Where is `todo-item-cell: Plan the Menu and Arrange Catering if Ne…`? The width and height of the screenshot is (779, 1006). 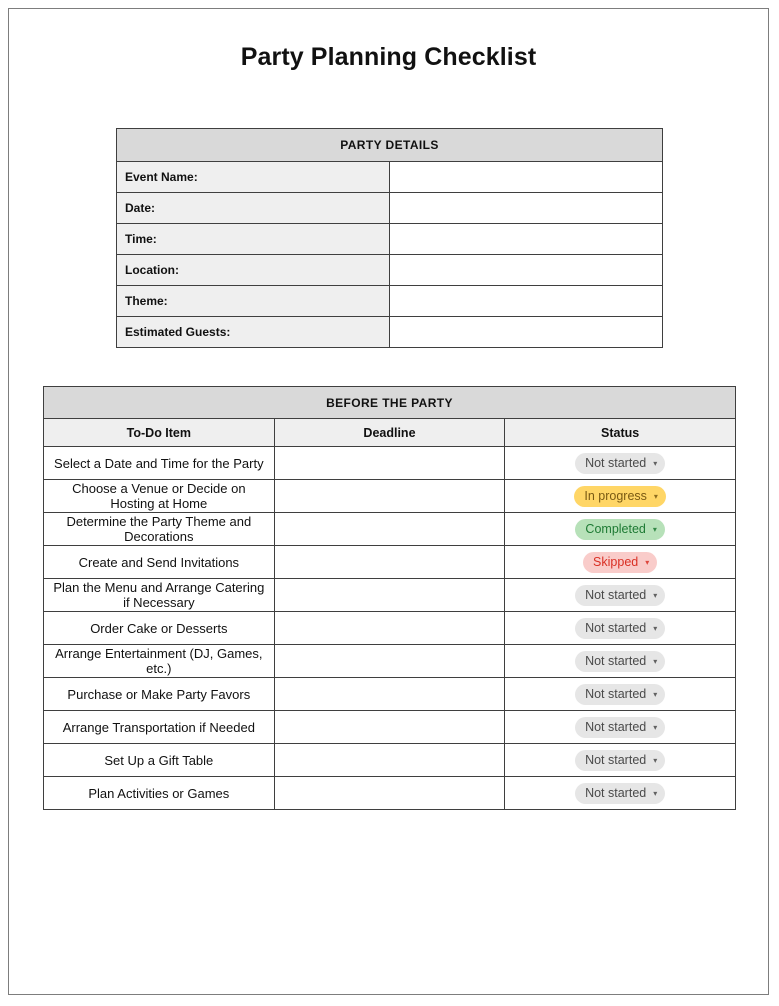 todo-item-cell: Plan the Menu and Arrange Catering if Ne… is located at coordinates (159, 595).